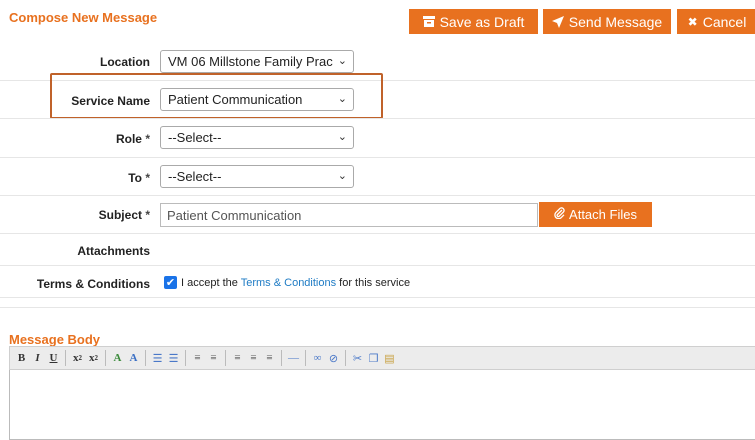 The image size is (755, 440). What do you see at coordinates (237, 358) in the screenshot?
I see `align-left-icon: ≡` at bounding box center [237, 358].